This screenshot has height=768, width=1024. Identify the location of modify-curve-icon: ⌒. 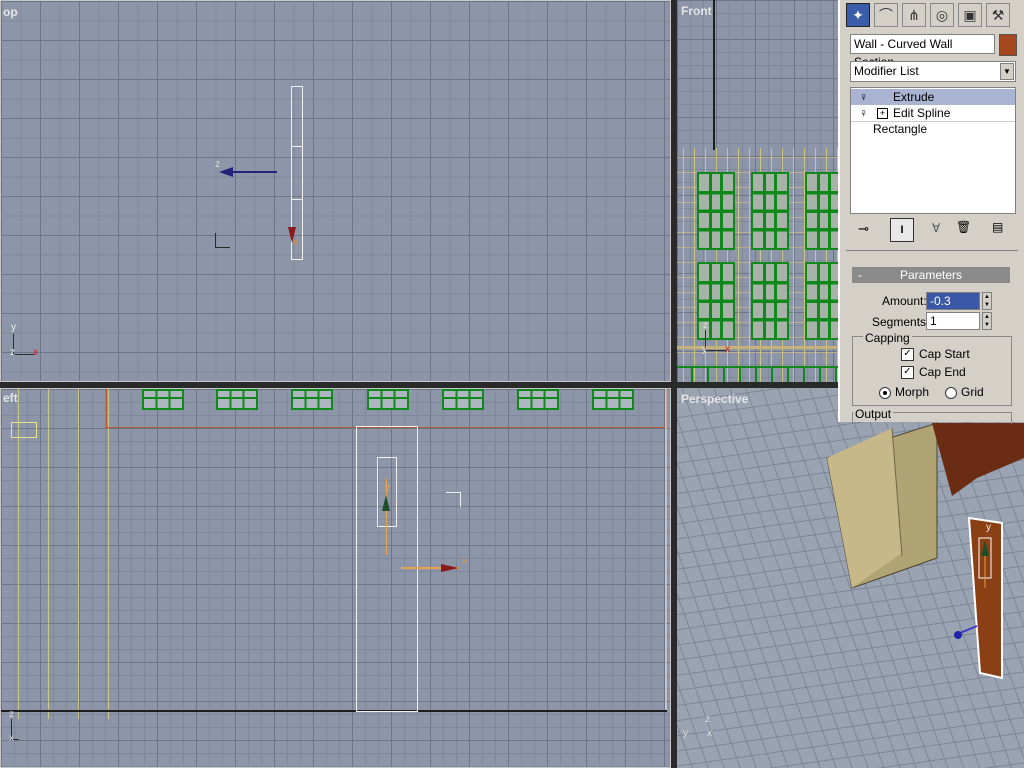
(886, 15).